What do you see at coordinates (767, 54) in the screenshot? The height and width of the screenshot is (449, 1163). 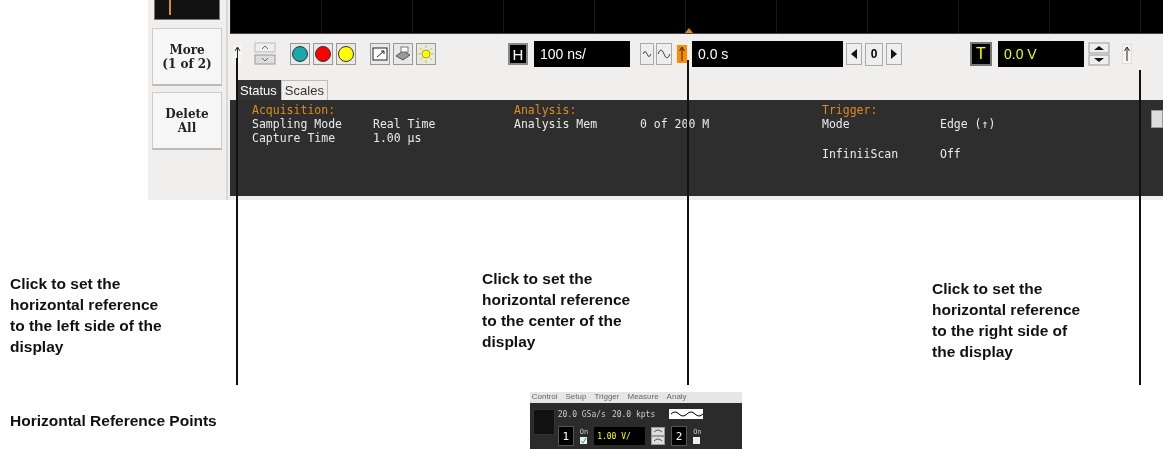 I see `horizontal-position-field: 0.0 s` at bounding box center [767, 54].